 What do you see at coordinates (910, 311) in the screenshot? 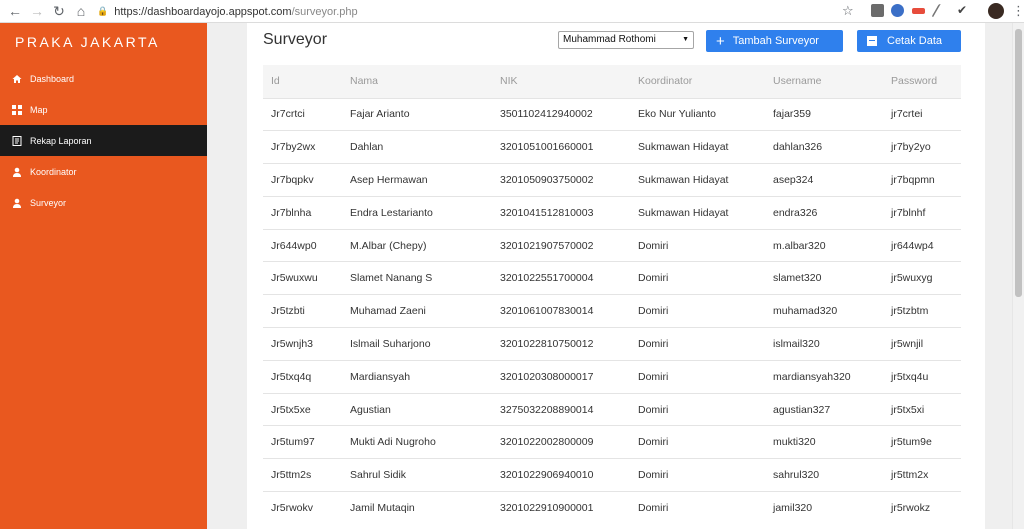
I see `cell-password: jr5tzbtm` at bounding box center [910, 311].